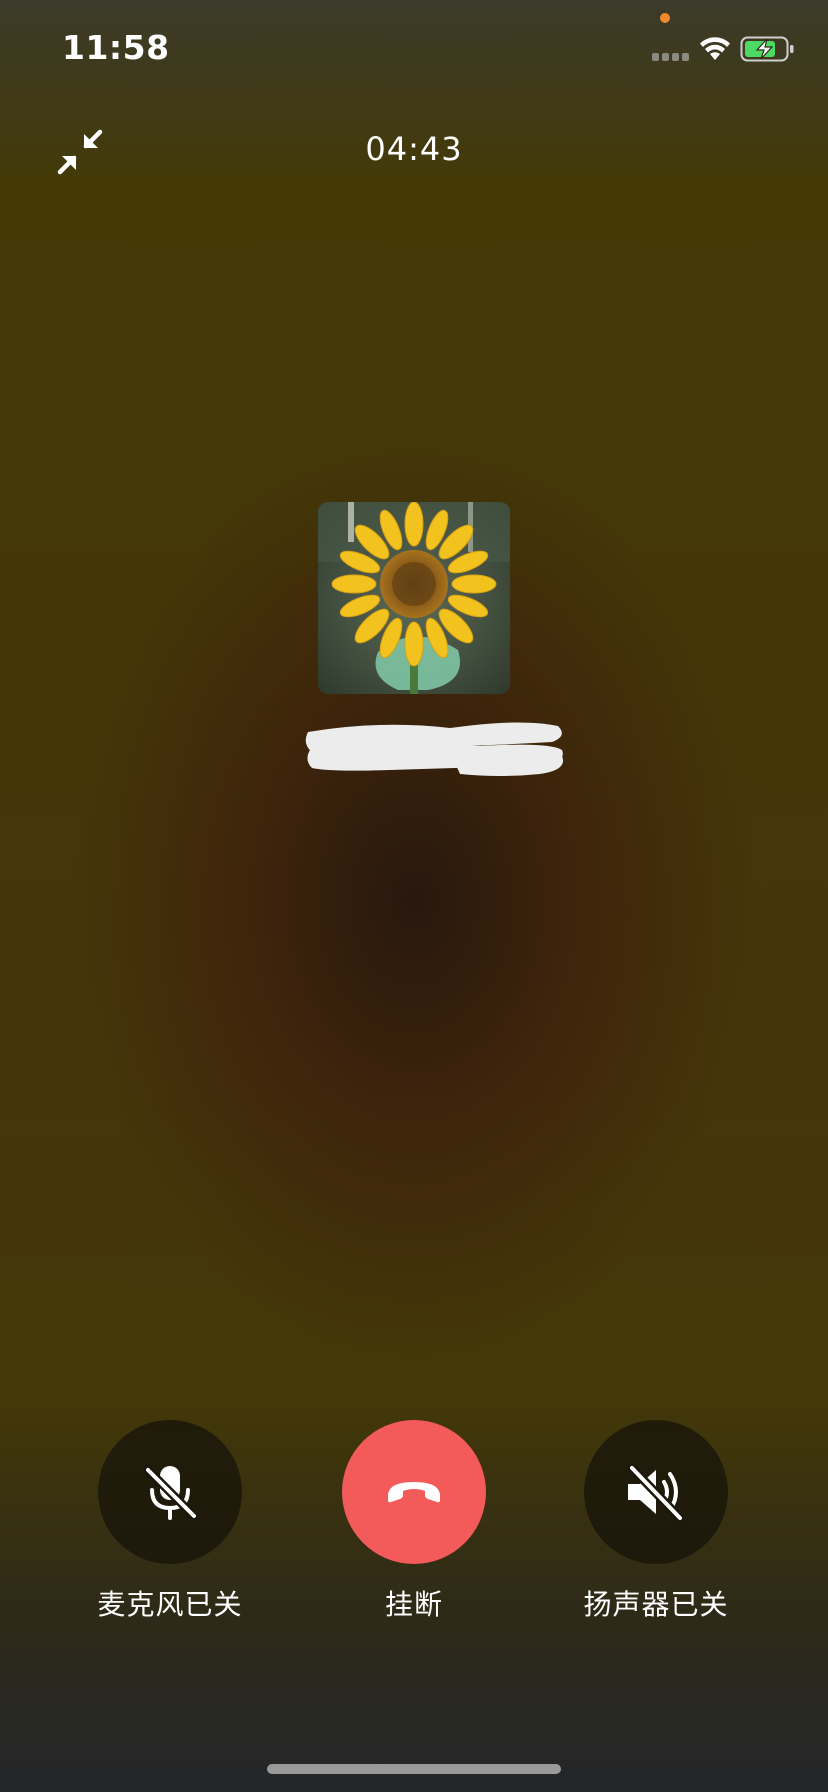 The image size is (828, 1792). I want to click on contact-name: 李卓轩, so click(435, 747).